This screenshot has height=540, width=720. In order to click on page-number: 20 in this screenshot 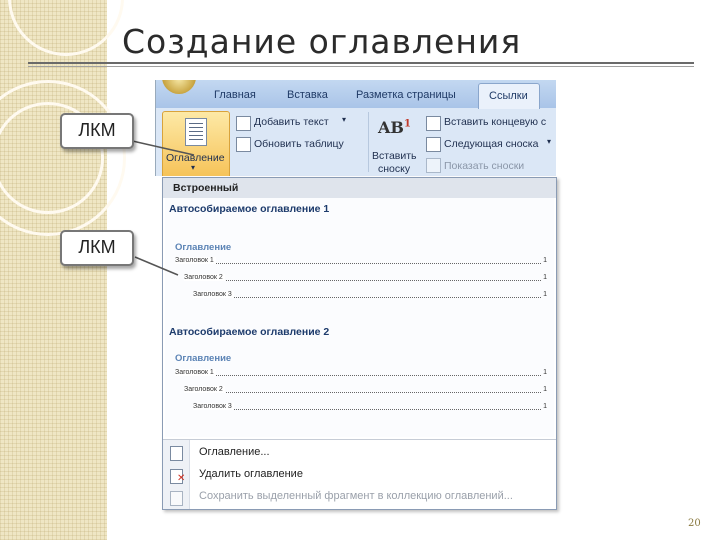, I will do `click(694, 523)`.